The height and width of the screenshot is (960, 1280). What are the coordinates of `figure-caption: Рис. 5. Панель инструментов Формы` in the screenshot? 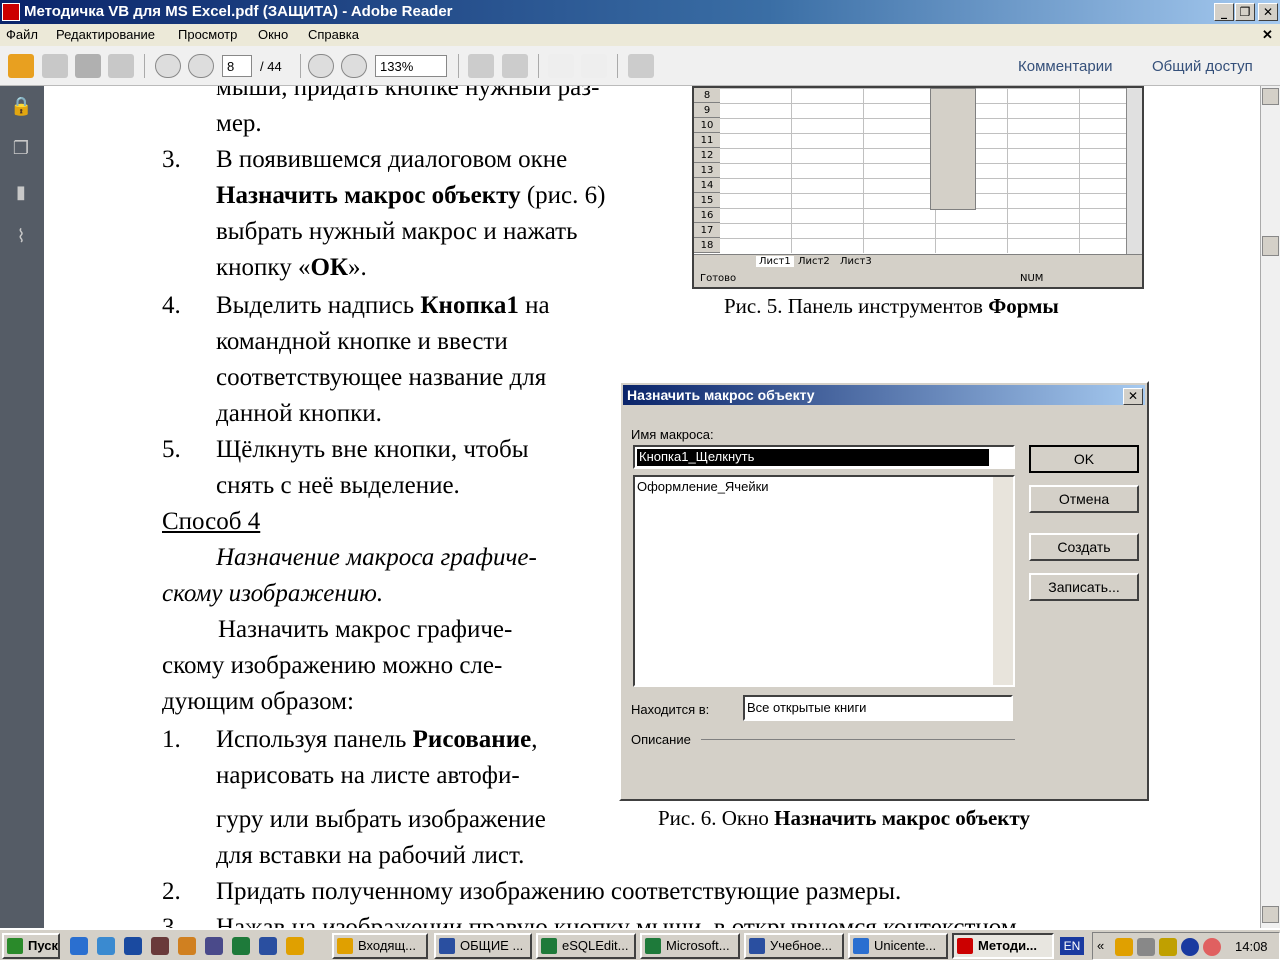 It's located at (891, 306).